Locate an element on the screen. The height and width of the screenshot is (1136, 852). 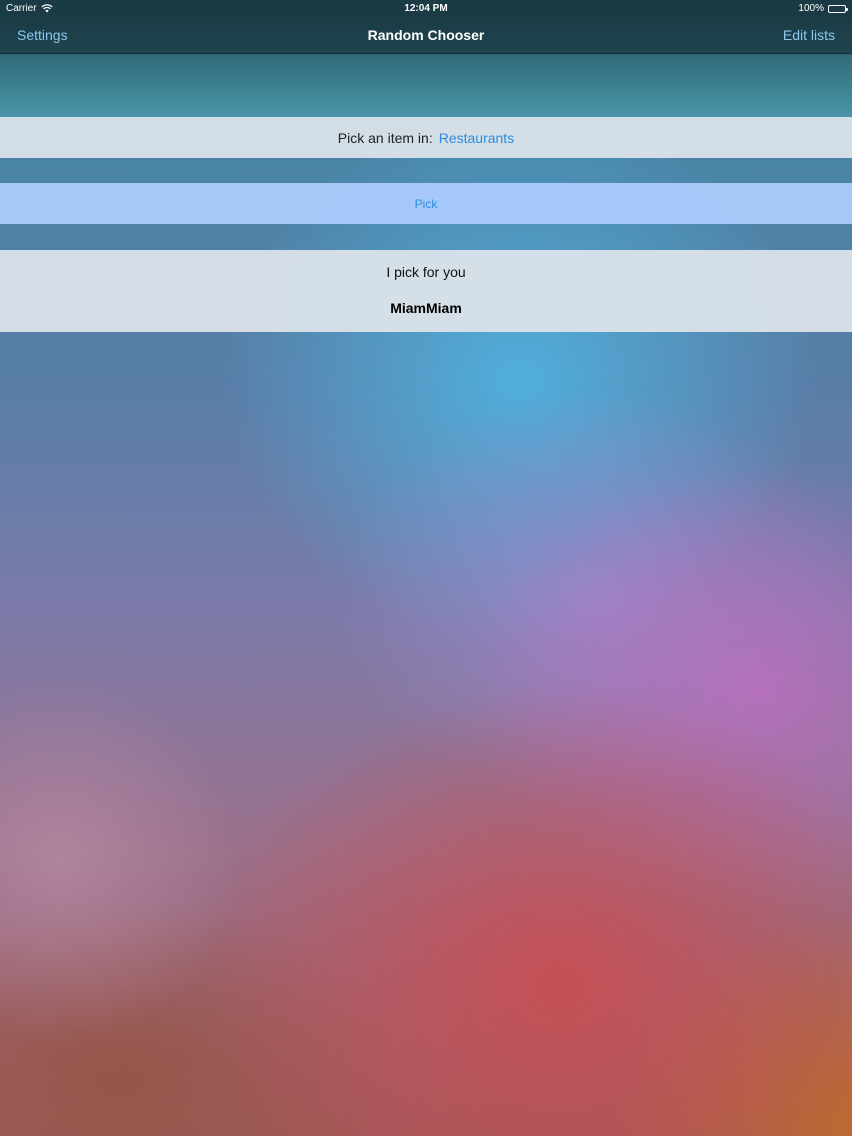
pick-button-label: Pick is located at coordinates (426, 203).